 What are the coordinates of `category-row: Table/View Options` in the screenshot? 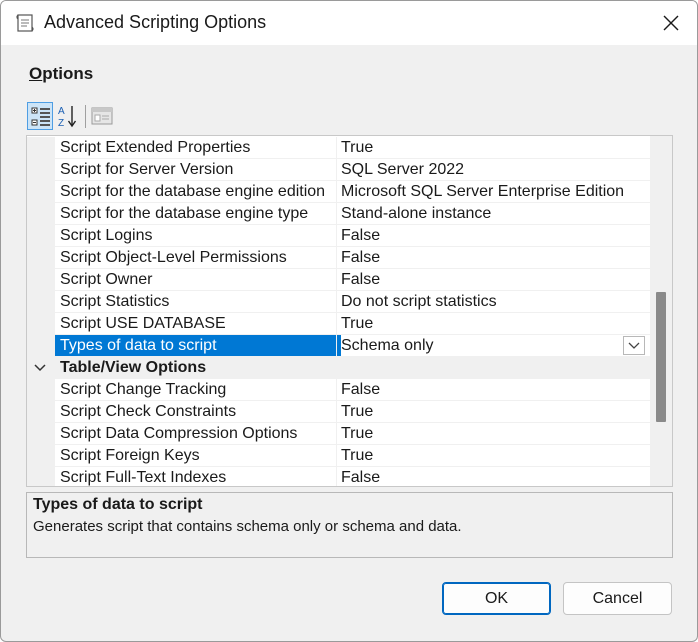 It's located at (338, 368).